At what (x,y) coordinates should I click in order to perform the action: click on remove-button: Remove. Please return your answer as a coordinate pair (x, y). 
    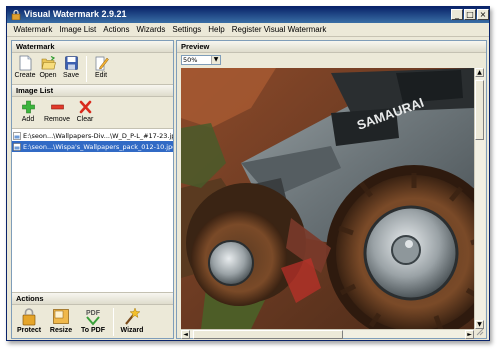
    Looking at the image, I should click on (57, 113).